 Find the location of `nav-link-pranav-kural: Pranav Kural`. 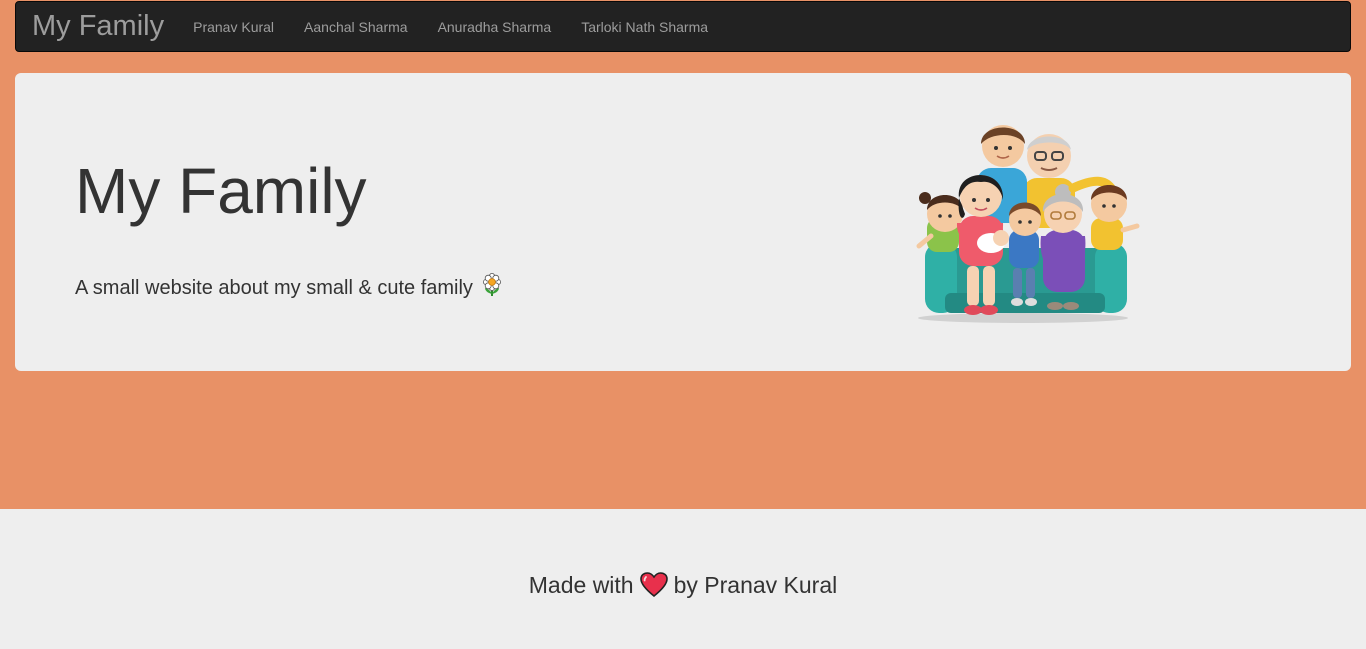

nav-link-pranav-kural: Pranav Kural is located at coordinates (233, 27).